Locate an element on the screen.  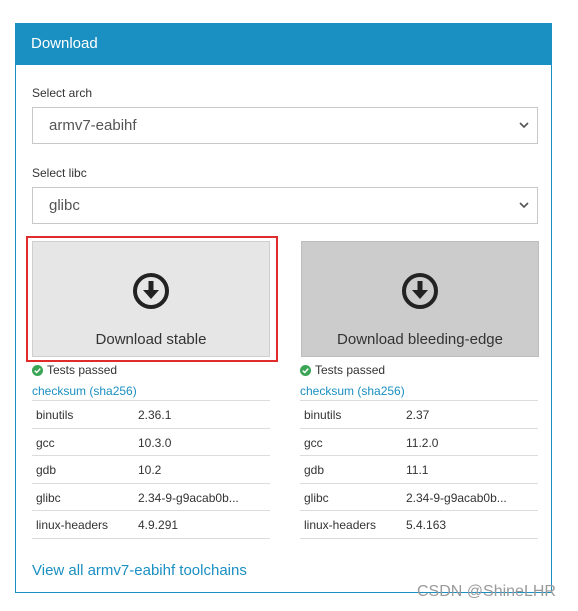
download-bleeding-edge-label: Download bleeding-edge is located at coordinates (420, 339).